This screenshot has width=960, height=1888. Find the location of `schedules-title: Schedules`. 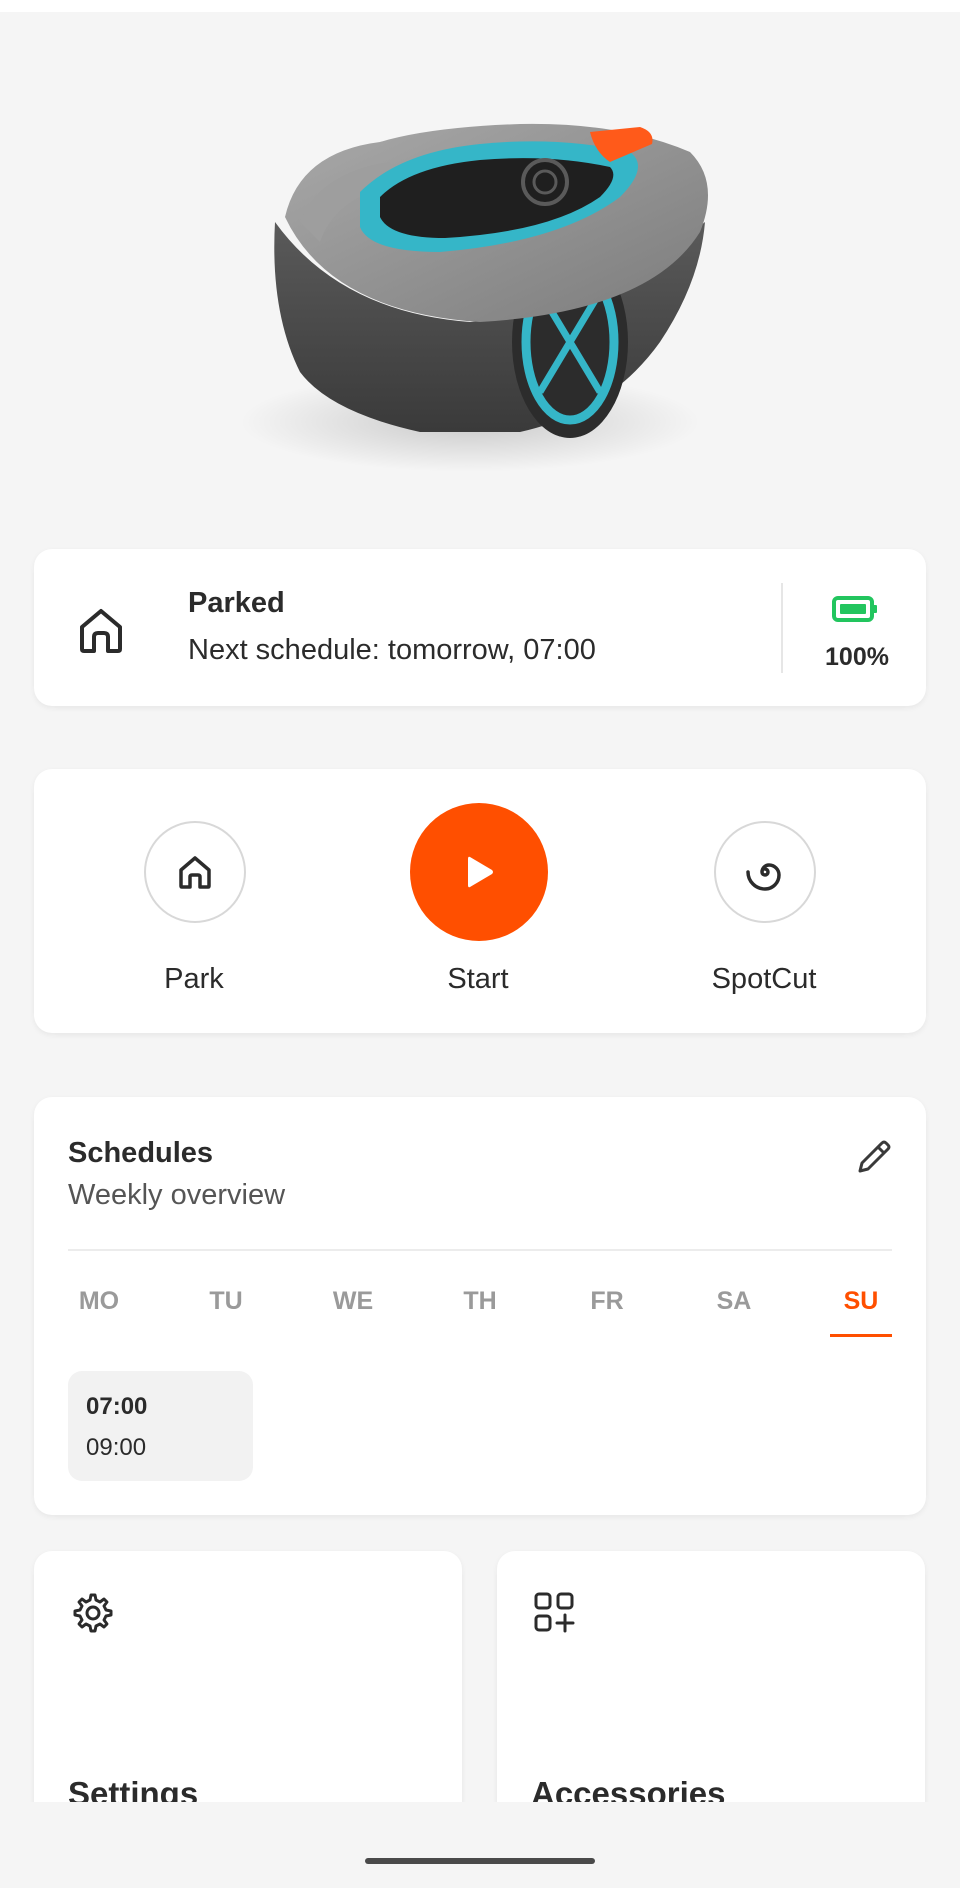

schedules-title: Schedules is located at coordinates (141, 1153).